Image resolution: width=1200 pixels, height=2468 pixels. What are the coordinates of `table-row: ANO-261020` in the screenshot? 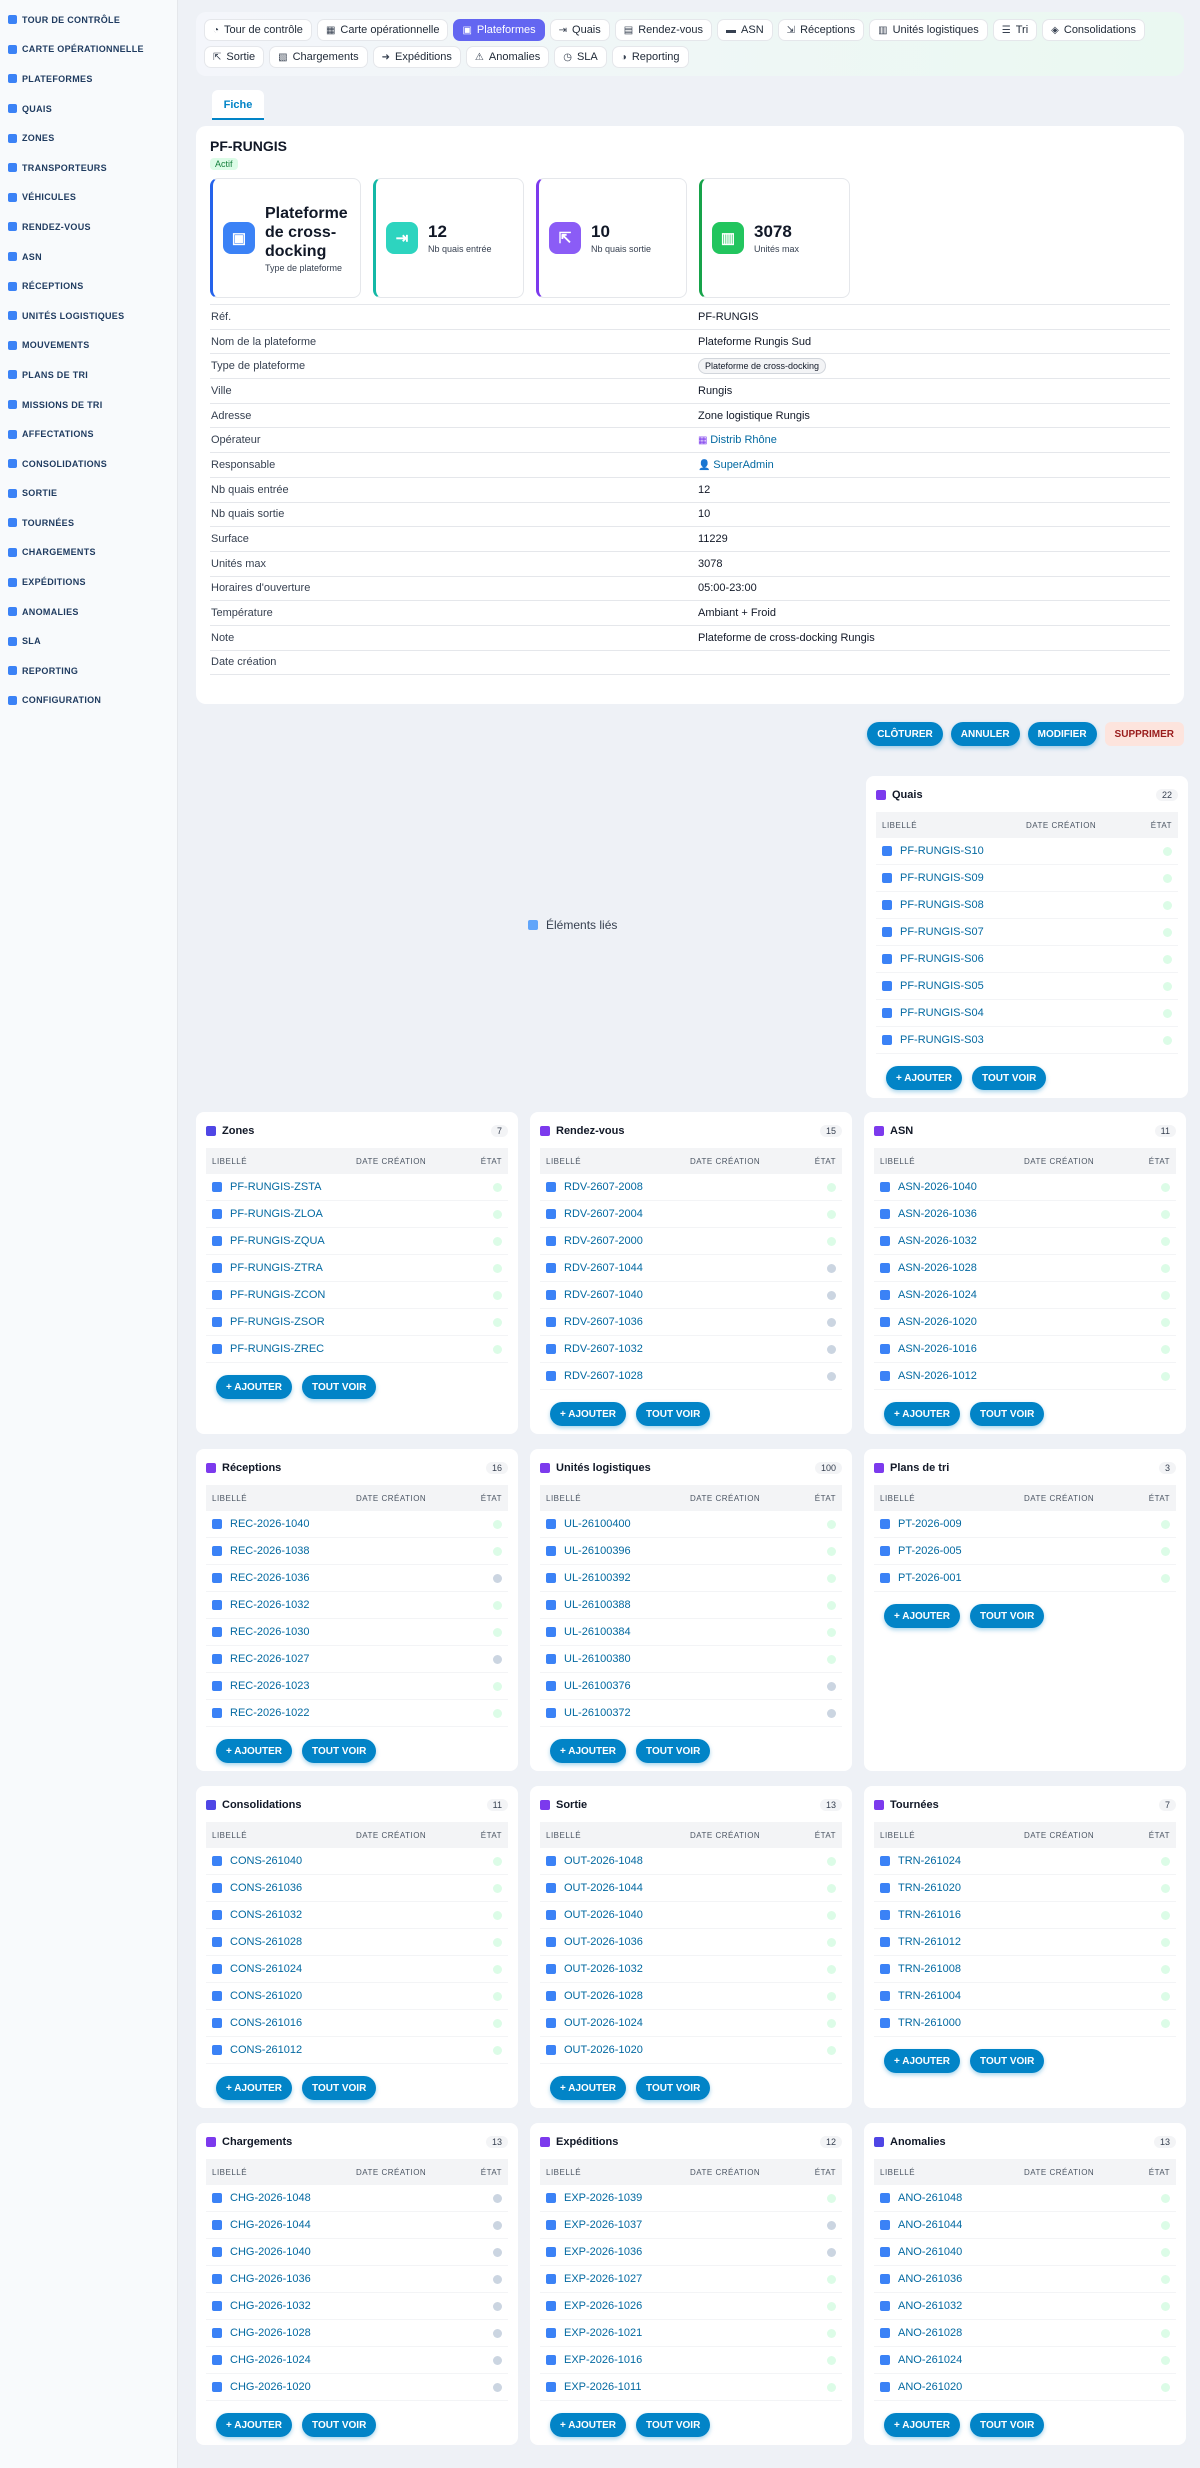 It's located at (1025, 2387).